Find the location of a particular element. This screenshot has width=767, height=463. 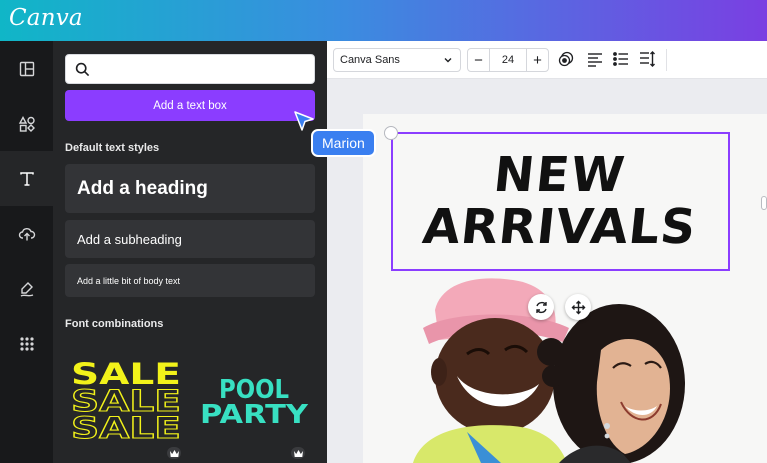

rail-templates-button is located at coordinates (26, 68).